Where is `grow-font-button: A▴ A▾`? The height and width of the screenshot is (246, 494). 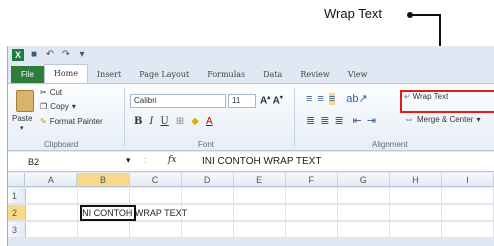 grow-font-button: A▴ A▾ is located at coordinates (271, 100).